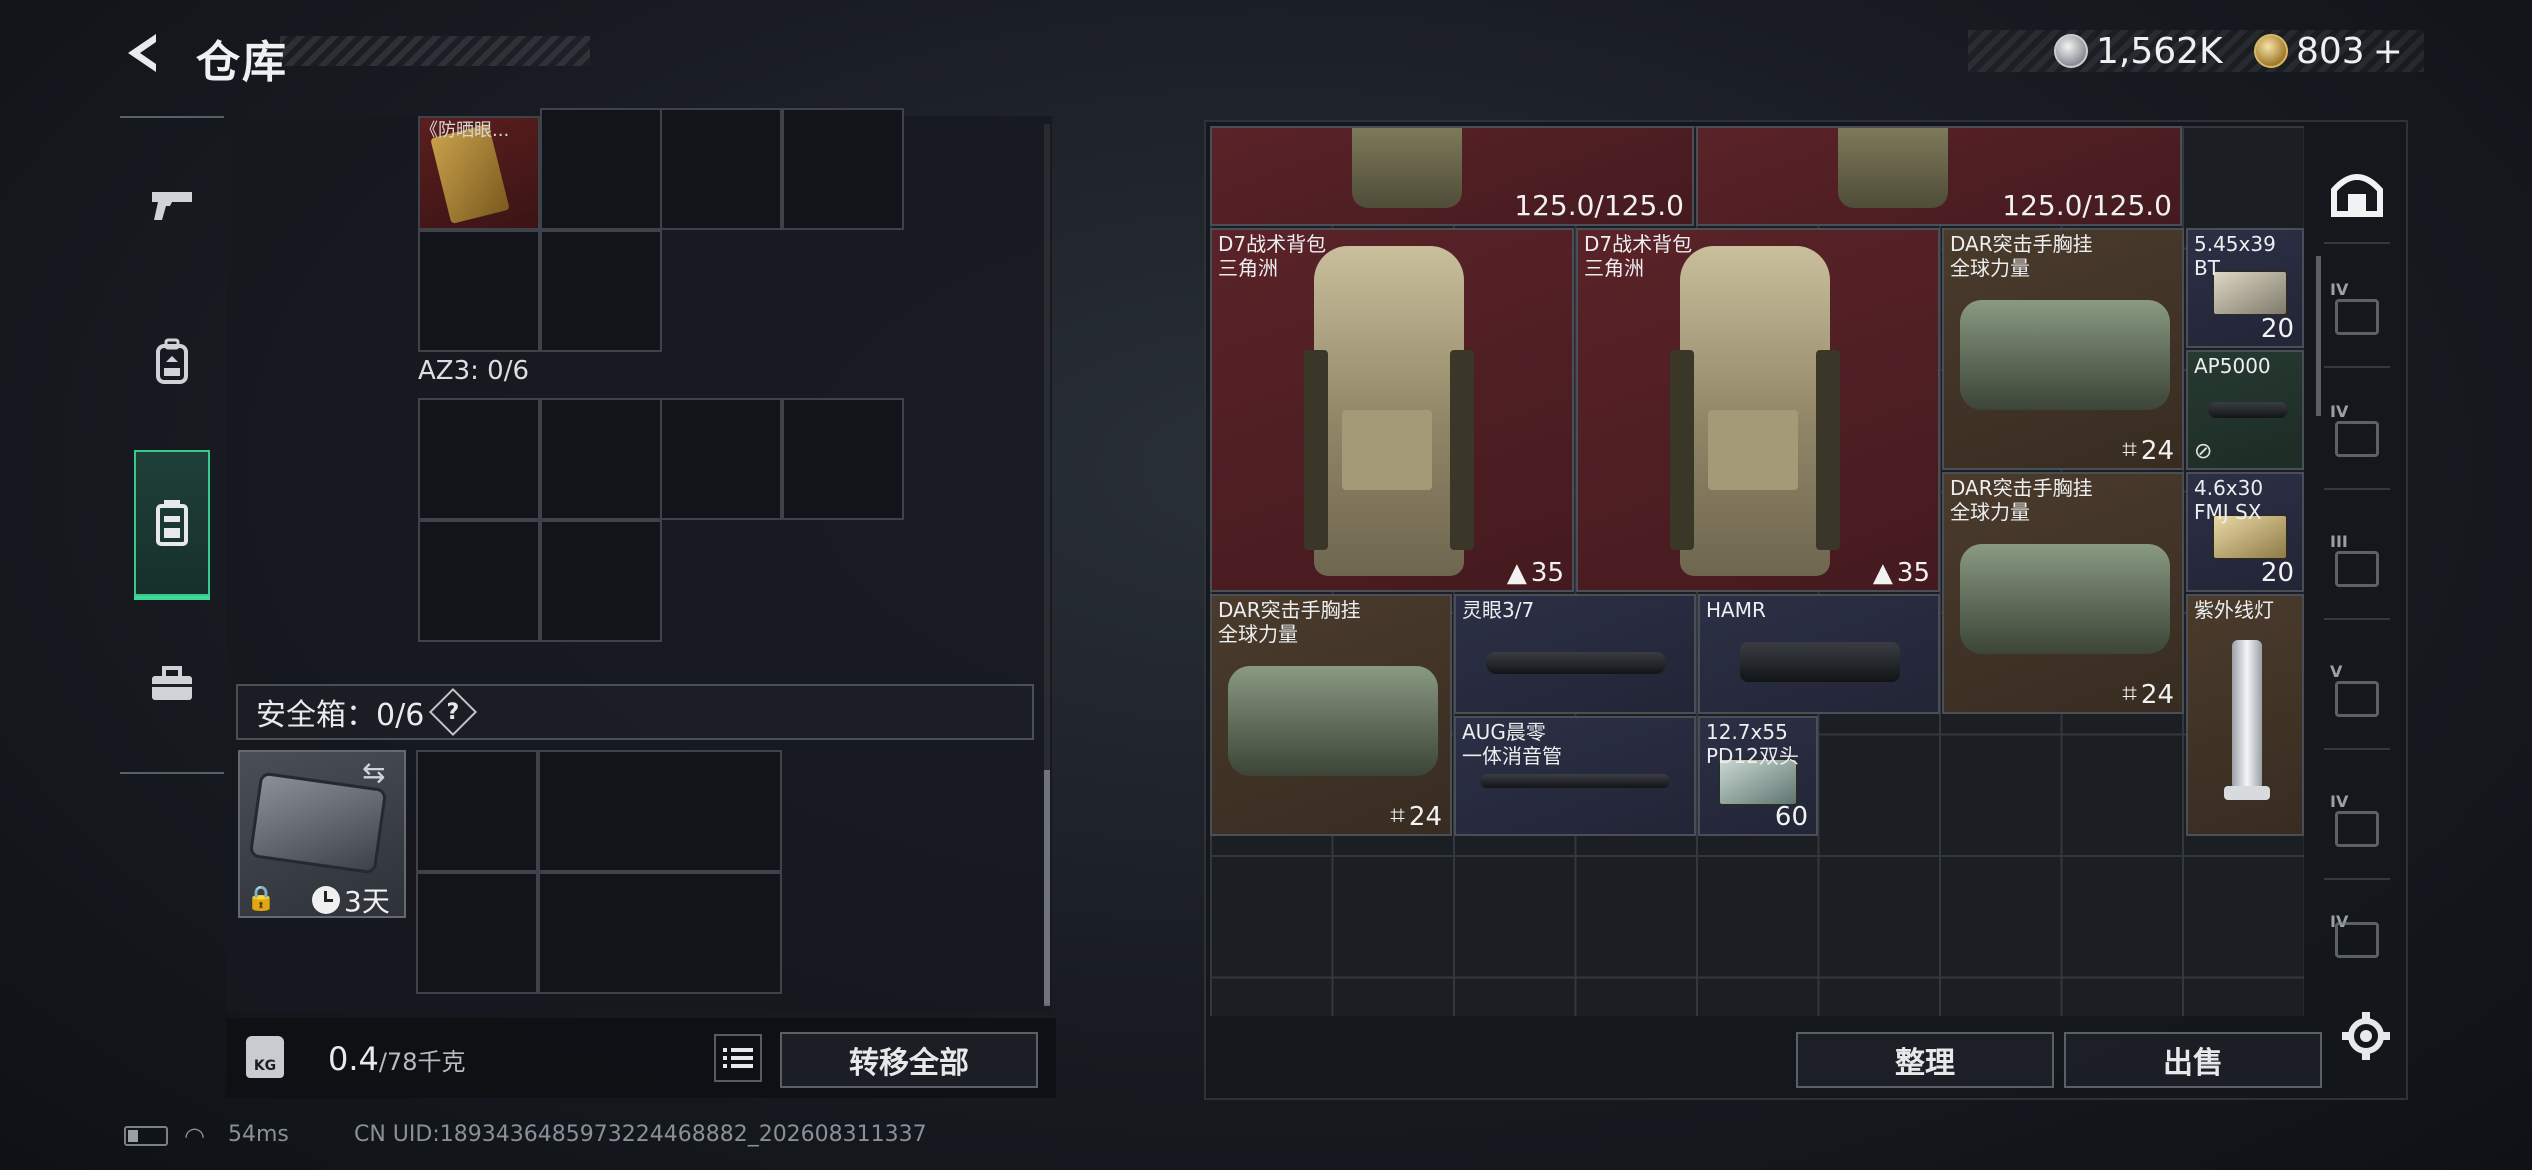 The height and width of the screenshot is (1170, 2532). Describe the element at coordinates (422, 1062) in the screenshot. I see `weight-max: /78千克` at that location.